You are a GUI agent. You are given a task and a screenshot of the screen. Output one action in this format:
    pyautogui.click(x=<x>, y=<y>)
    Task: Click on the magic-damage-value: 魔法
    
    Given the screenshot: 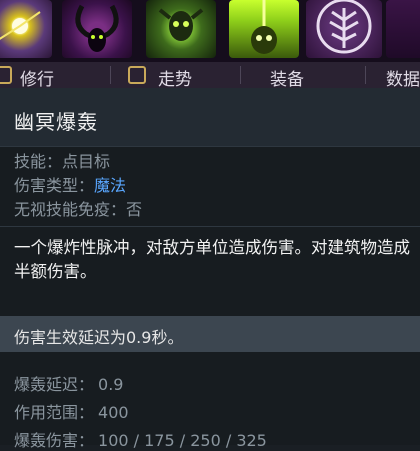 What is the action you would take?
    pyautogui.click(x=110, y=185)
    